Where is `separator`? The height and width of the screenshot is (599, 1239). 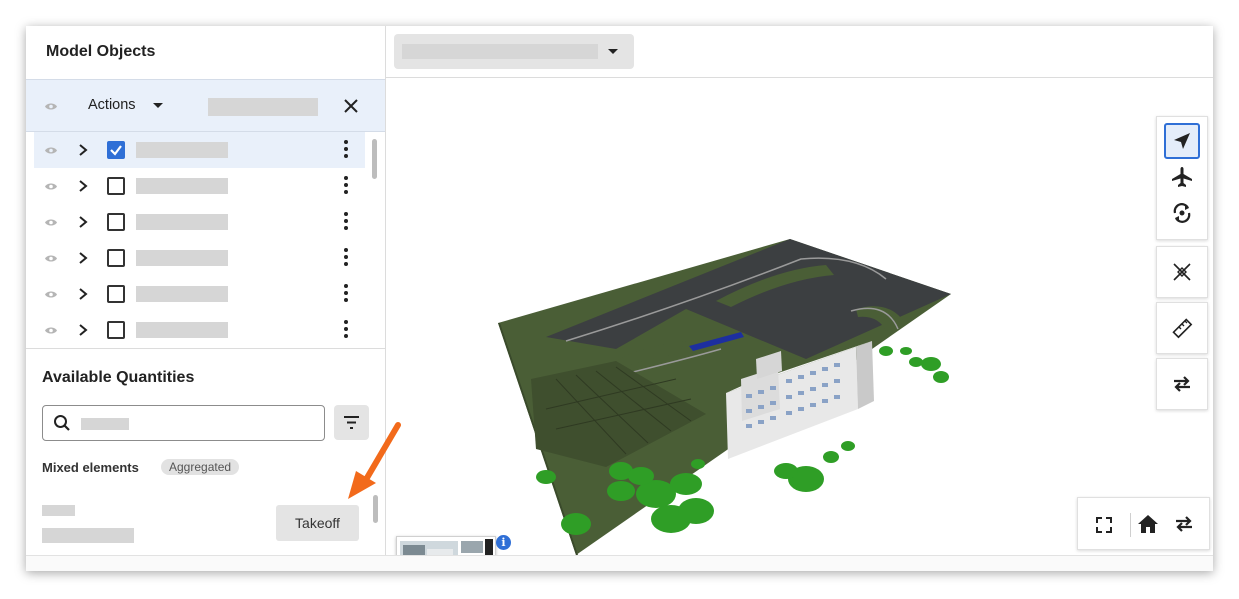
separator is located at coordinates (1130, 525).